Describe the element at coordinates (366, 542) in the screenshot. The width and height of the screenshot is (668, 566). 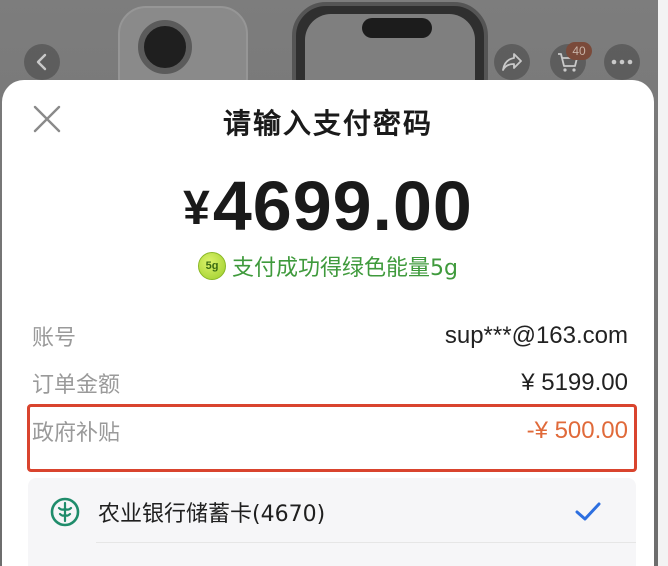
I see `payment-method-divider` at that location.